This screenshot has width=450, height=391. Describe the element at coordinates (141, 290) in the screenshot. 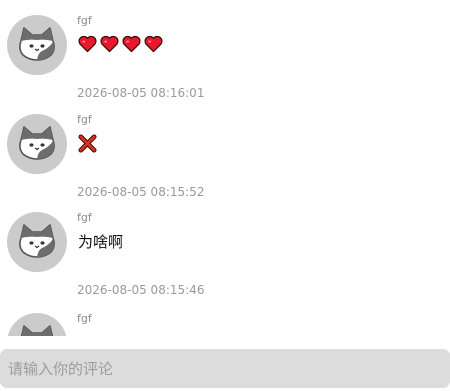

I see `comment-timestamp: 2026-08-05 08:15:46` at that location.